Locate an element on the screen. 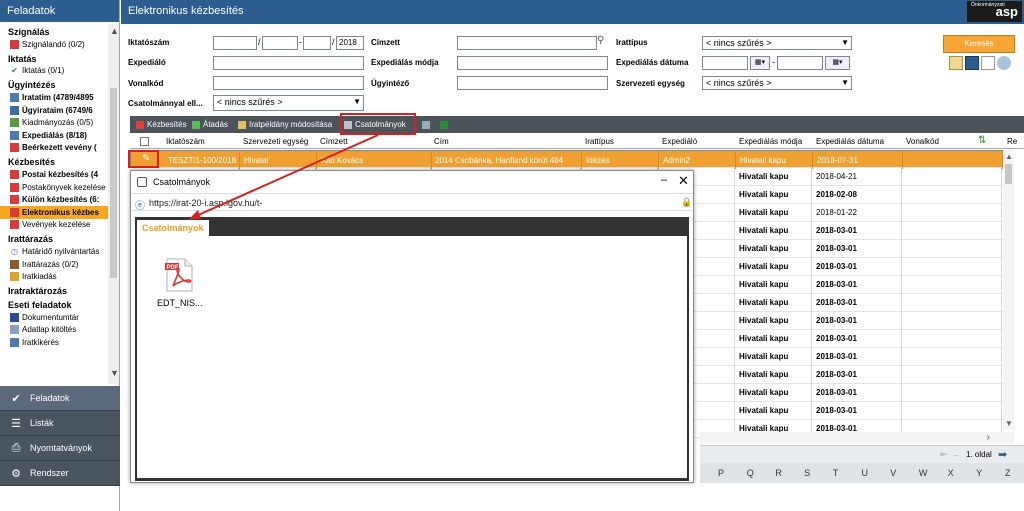  select-all-checkbox is located at coordinates (144, 141).